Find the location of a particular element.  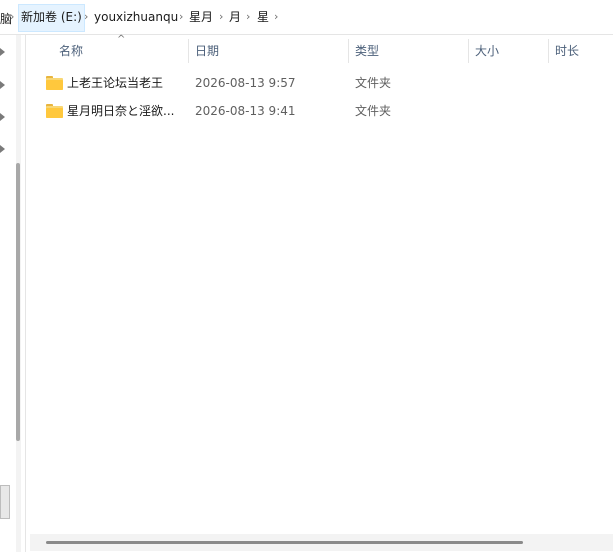

nav-scroll-button is located at coordinates (5, 502).